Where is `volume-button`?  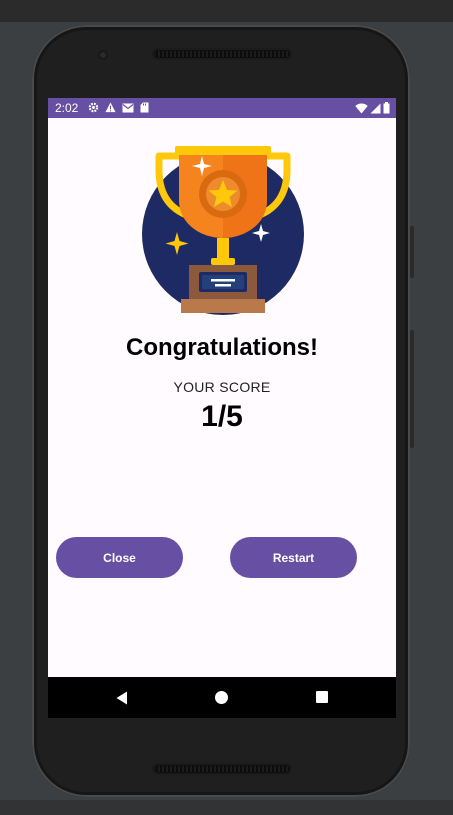 volume-button is located at coordinates (412, 389).